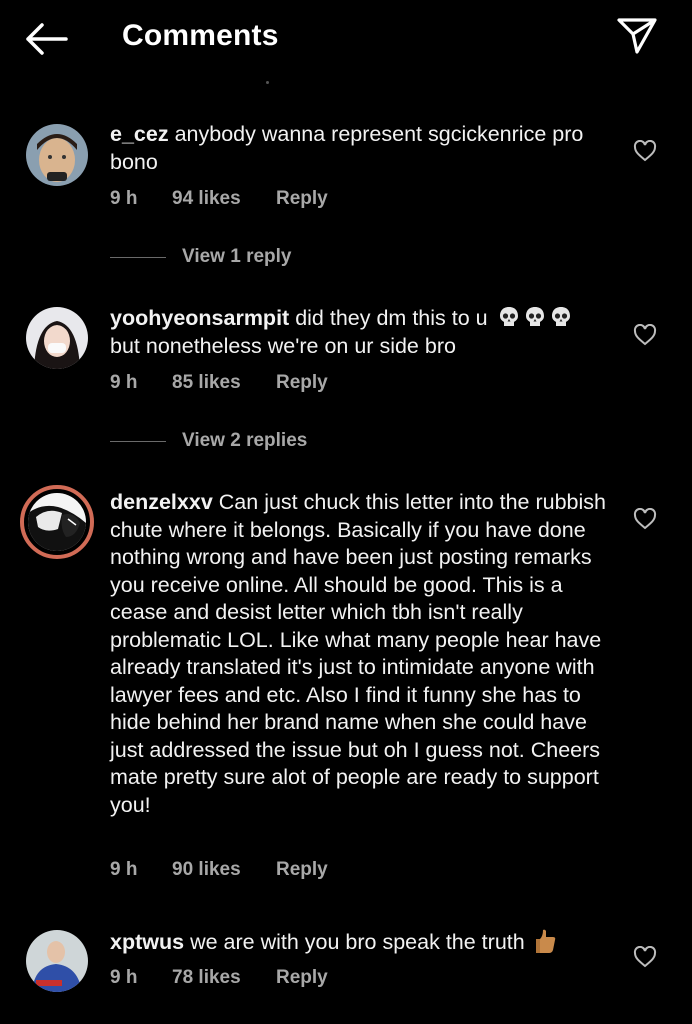 This screenshot has width=692, height=1024. What do you see at coordinates (224, 199) in the screenshot?
I see `comment-likes: 94 likes` at bounding box center [224, 199].